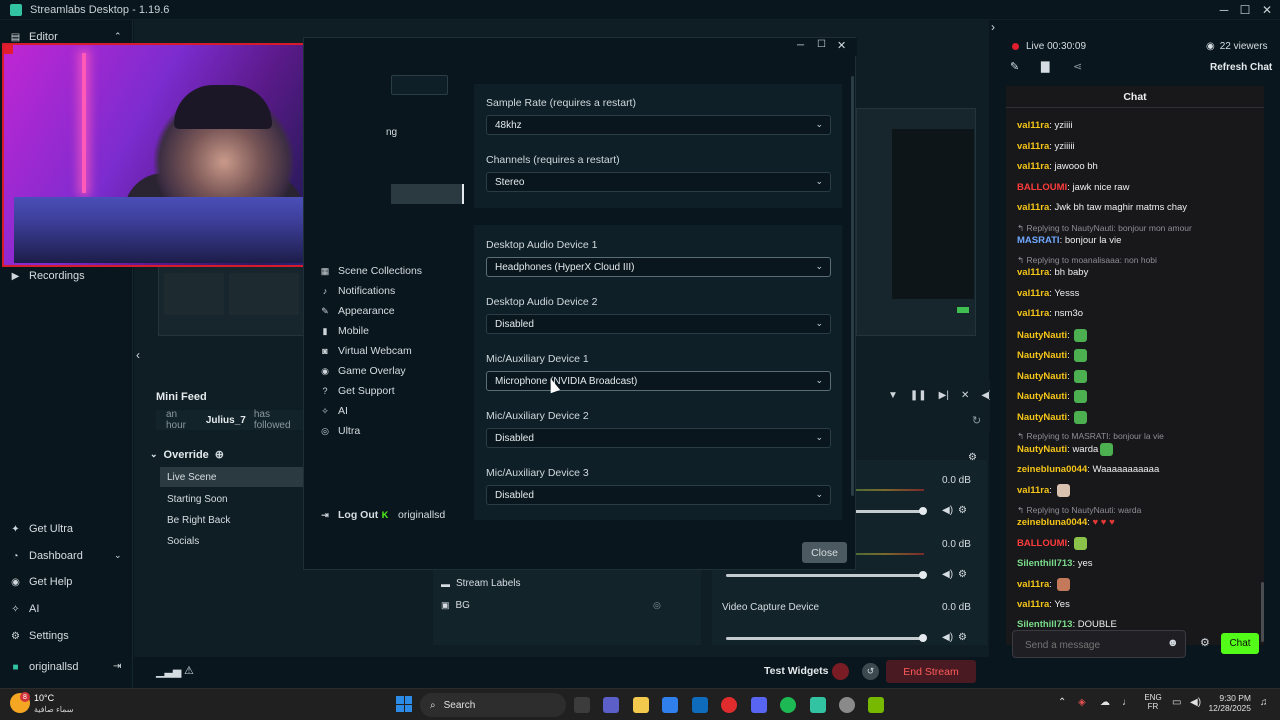 The height and width of the screenshot is (720, 1280). Describe the element at coordinates (1205, 642) in the screenshot. I see `chat-settings-gear-icon: ⚙` at that location.